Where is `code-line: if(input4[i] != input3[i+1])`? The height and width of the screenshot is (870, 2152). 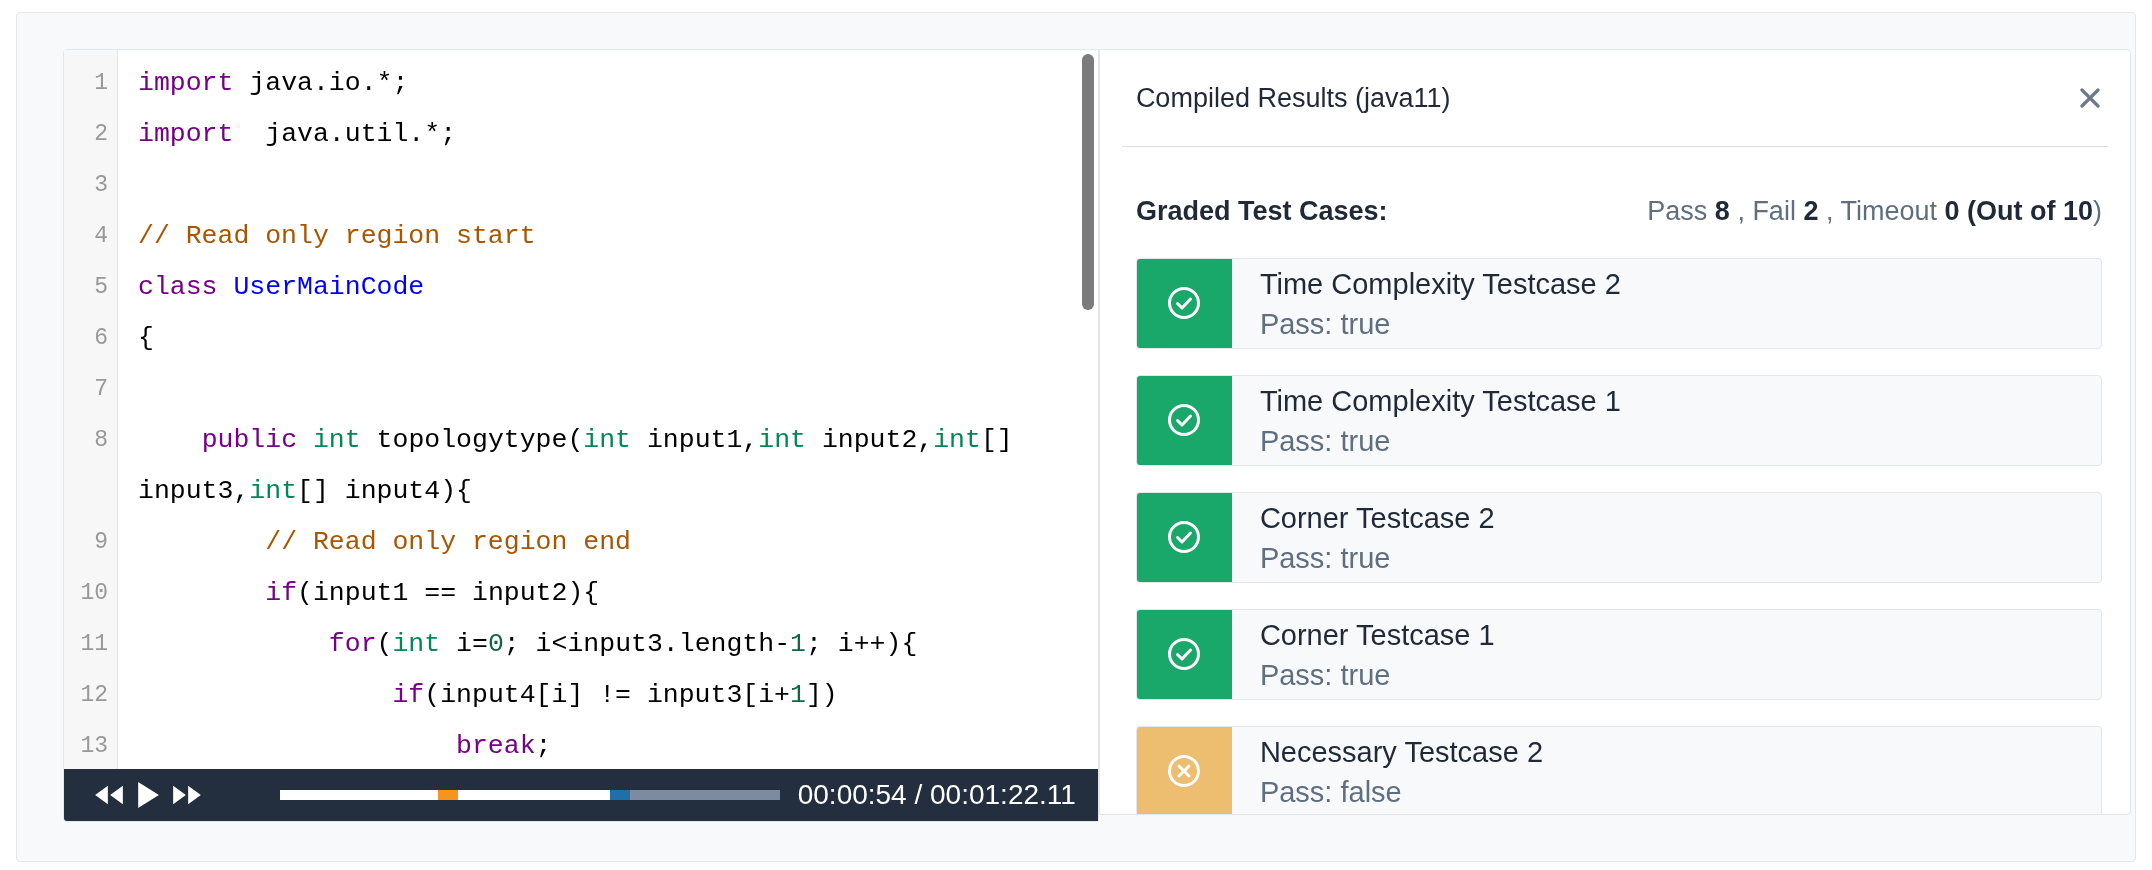
code-line: if(input4[i] != input3[i+1]) is located at coordinates (615, 695).